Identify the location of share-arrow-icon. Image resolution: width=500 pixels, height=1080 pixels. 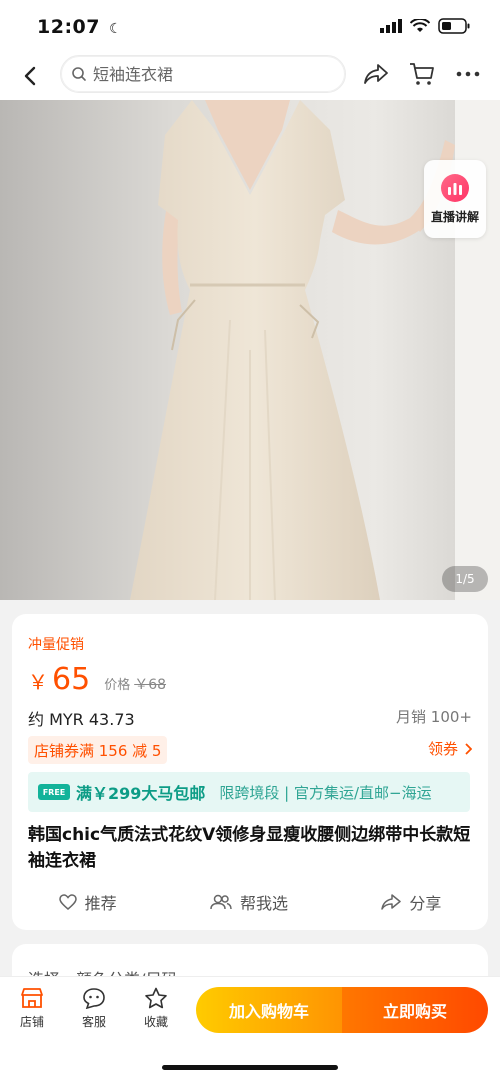
(376, 74).